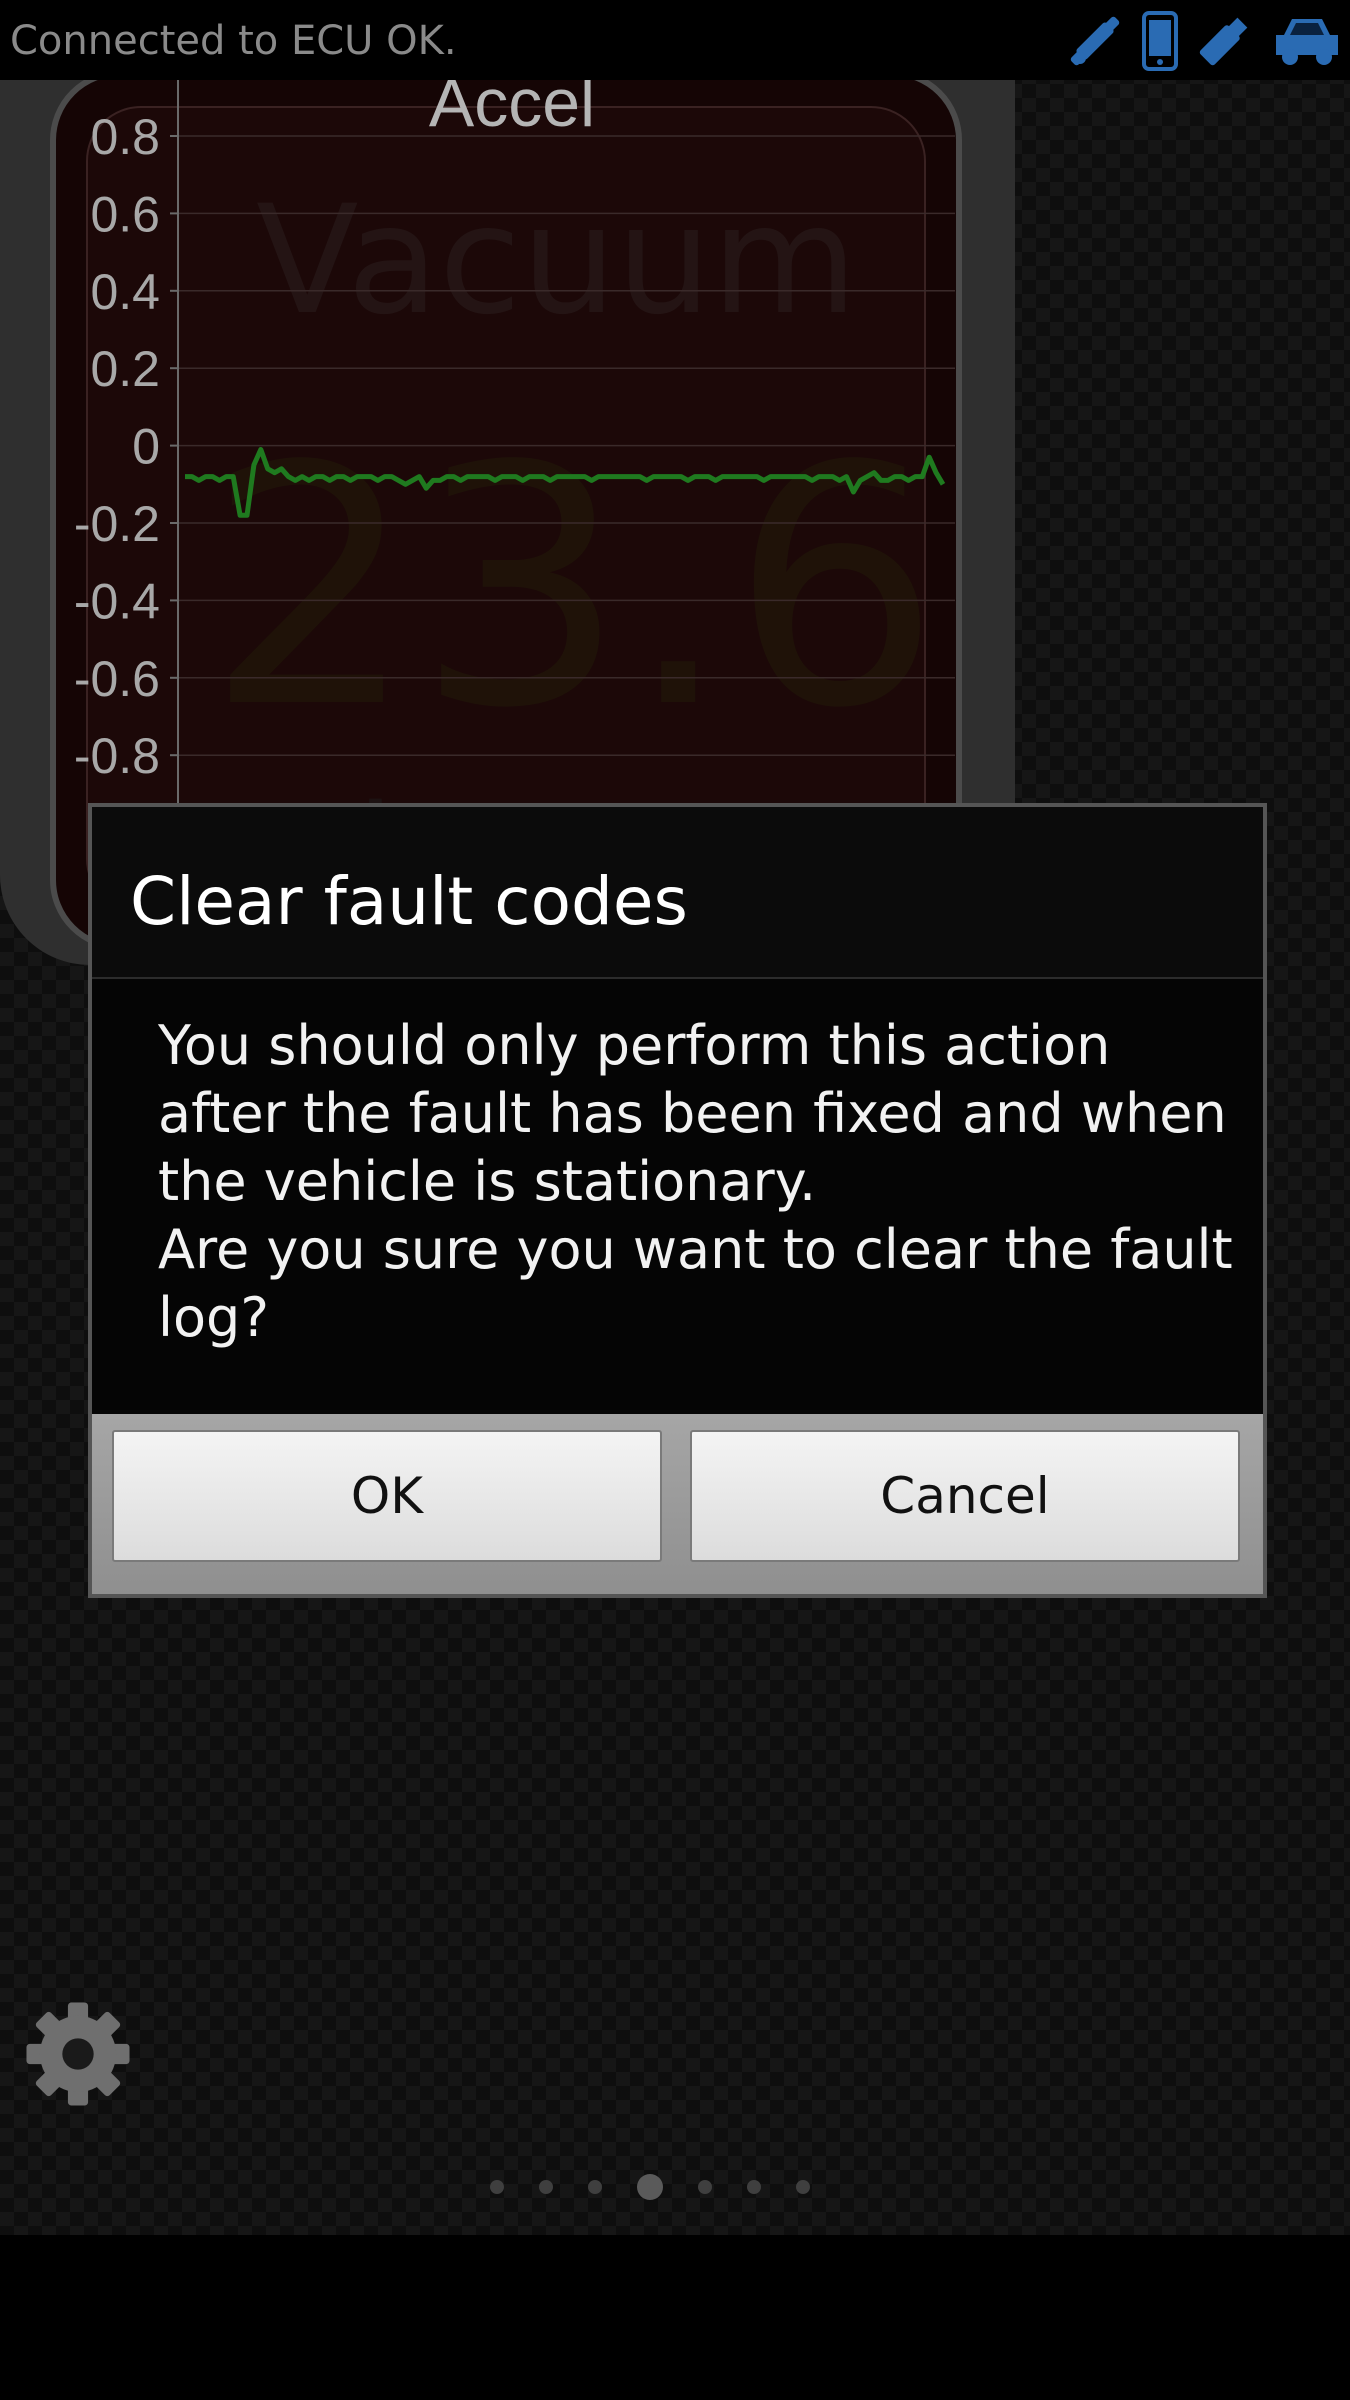 This screenshot has width=1350, height=2400. Describe the element at coordinates (965, 1496) in the screenshot. I see `cancel-button: Cancel` at that location.